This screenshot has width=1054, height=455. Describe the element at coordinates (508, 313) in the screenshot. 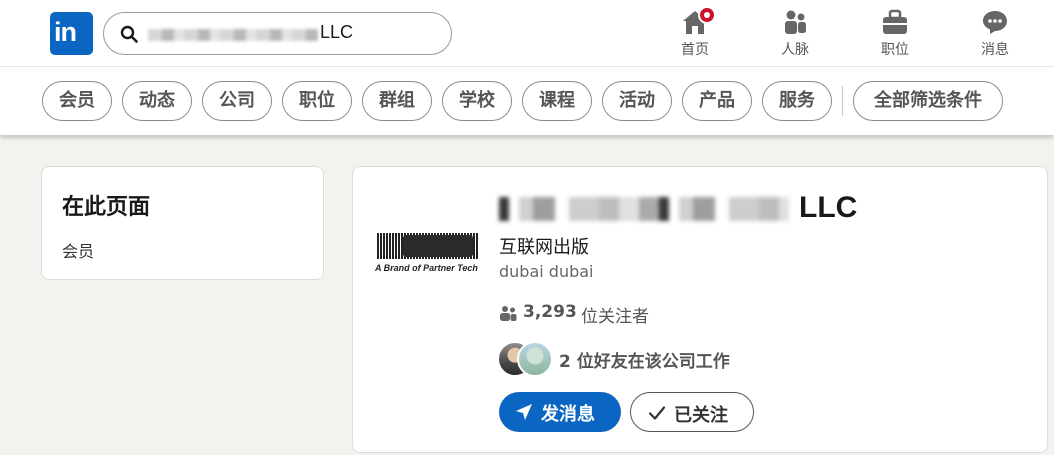

I see `people-icon` at that location.